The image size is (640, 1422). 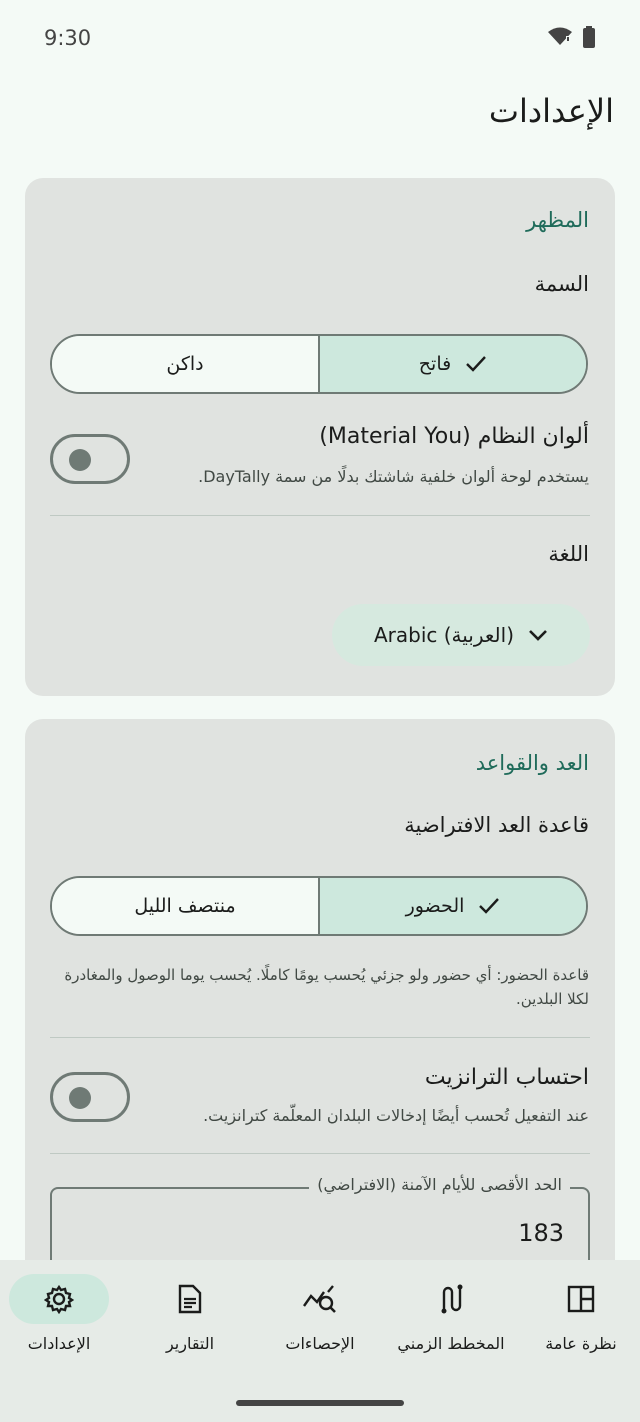 I want to click on nav-label-overview: نظرة عامة, so click(x=581, y=1343).